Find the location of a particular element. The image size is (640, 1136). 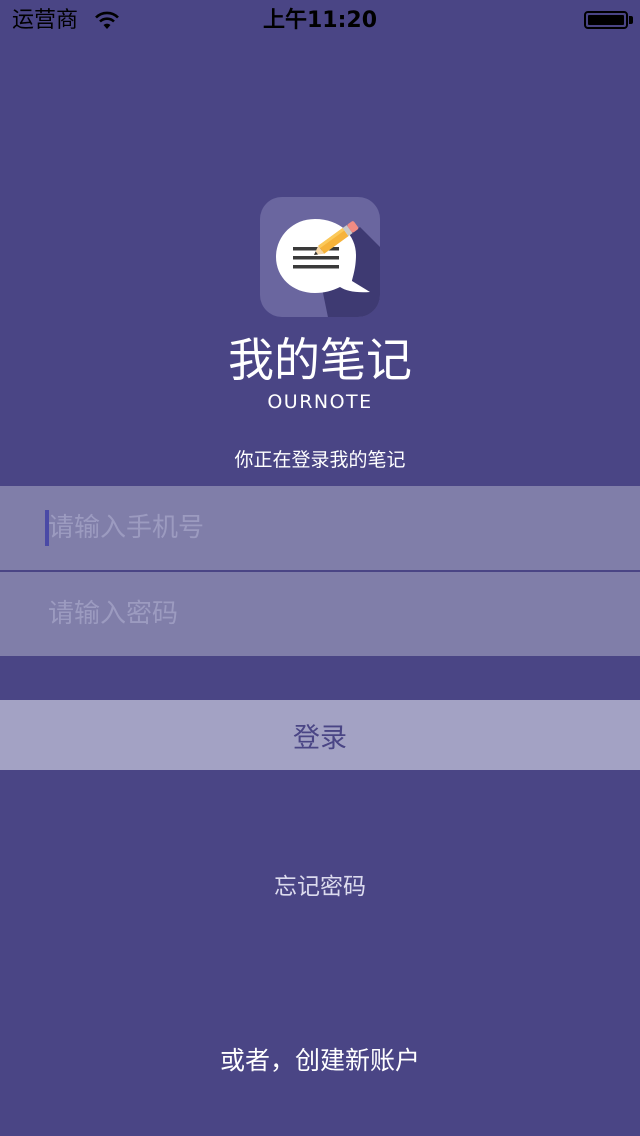

forgot-password-link: 忘记密码 is located at coordinates (320, 887).